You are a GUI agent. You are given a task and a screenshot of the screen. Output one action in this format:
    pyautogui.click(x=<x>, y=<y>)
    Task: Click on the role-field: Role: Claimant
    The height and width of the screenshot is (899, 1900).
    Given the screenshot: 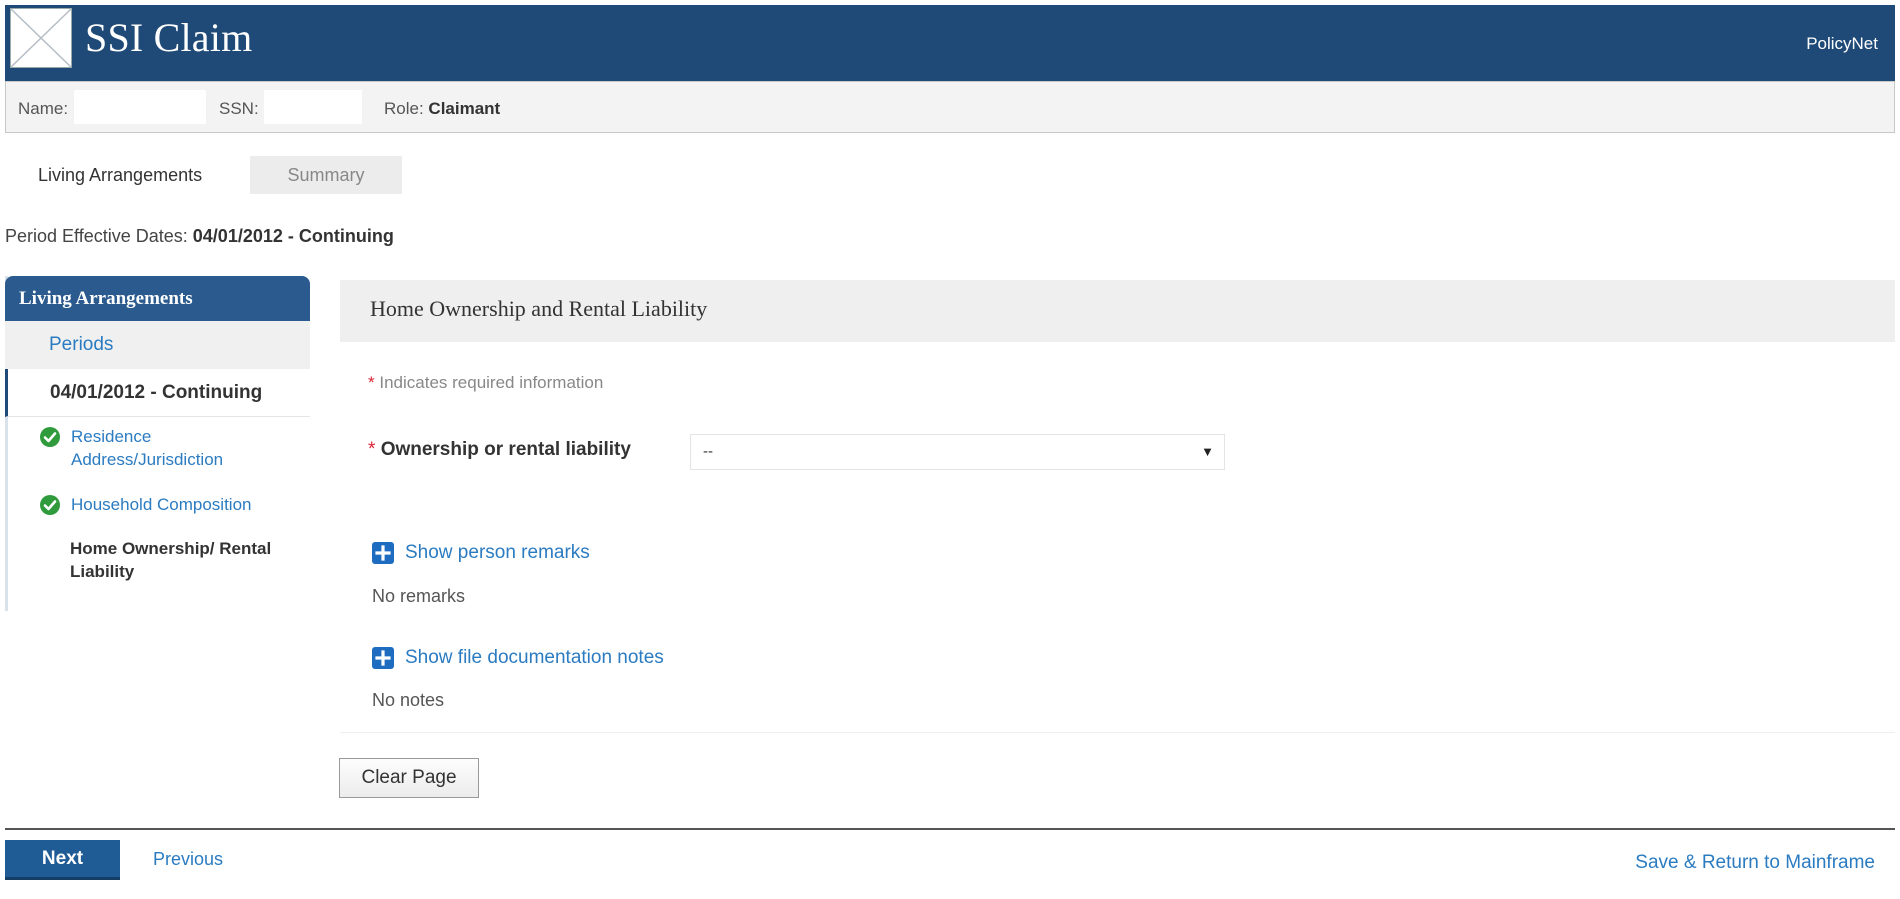 What is the action you would take?
    pyautogui.click(x=442, y=109)
    